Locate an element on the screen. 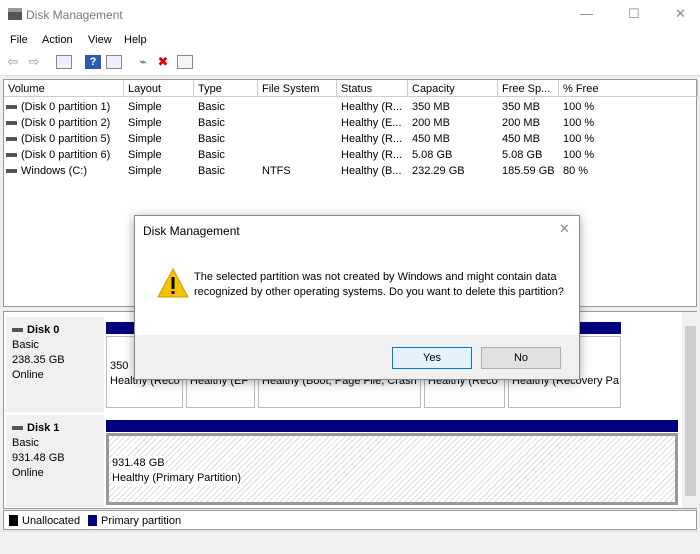 Image resolution: width=700 pixels, height=554 pixels. cell-layout: Simple is located at coordinates (161, 173).